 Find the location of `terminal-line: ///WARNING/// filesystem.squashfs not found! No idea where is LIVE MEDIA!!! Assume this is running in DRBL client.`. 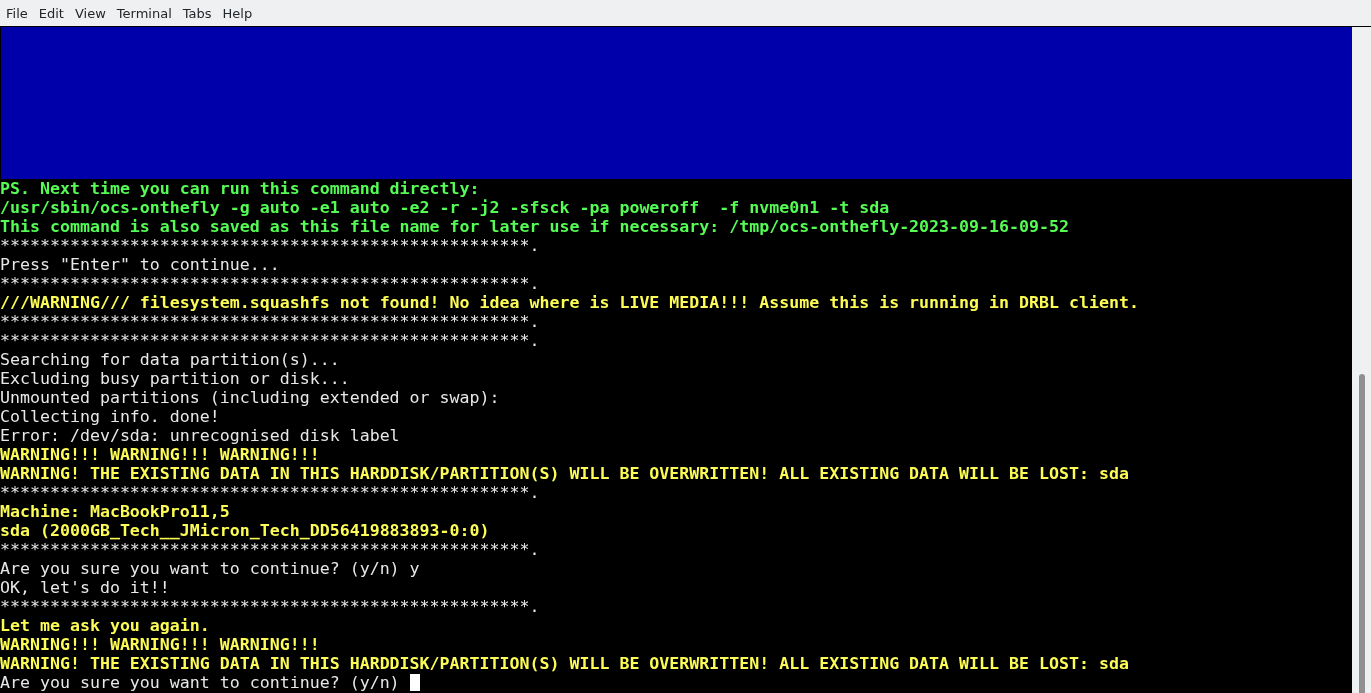

terminal-line: ///WARNING/// filesystem.squashfs not found! No idea where is LIVE MEDIA!!! Assume this is running in DRBL client. is located at coordinates (569, 302).